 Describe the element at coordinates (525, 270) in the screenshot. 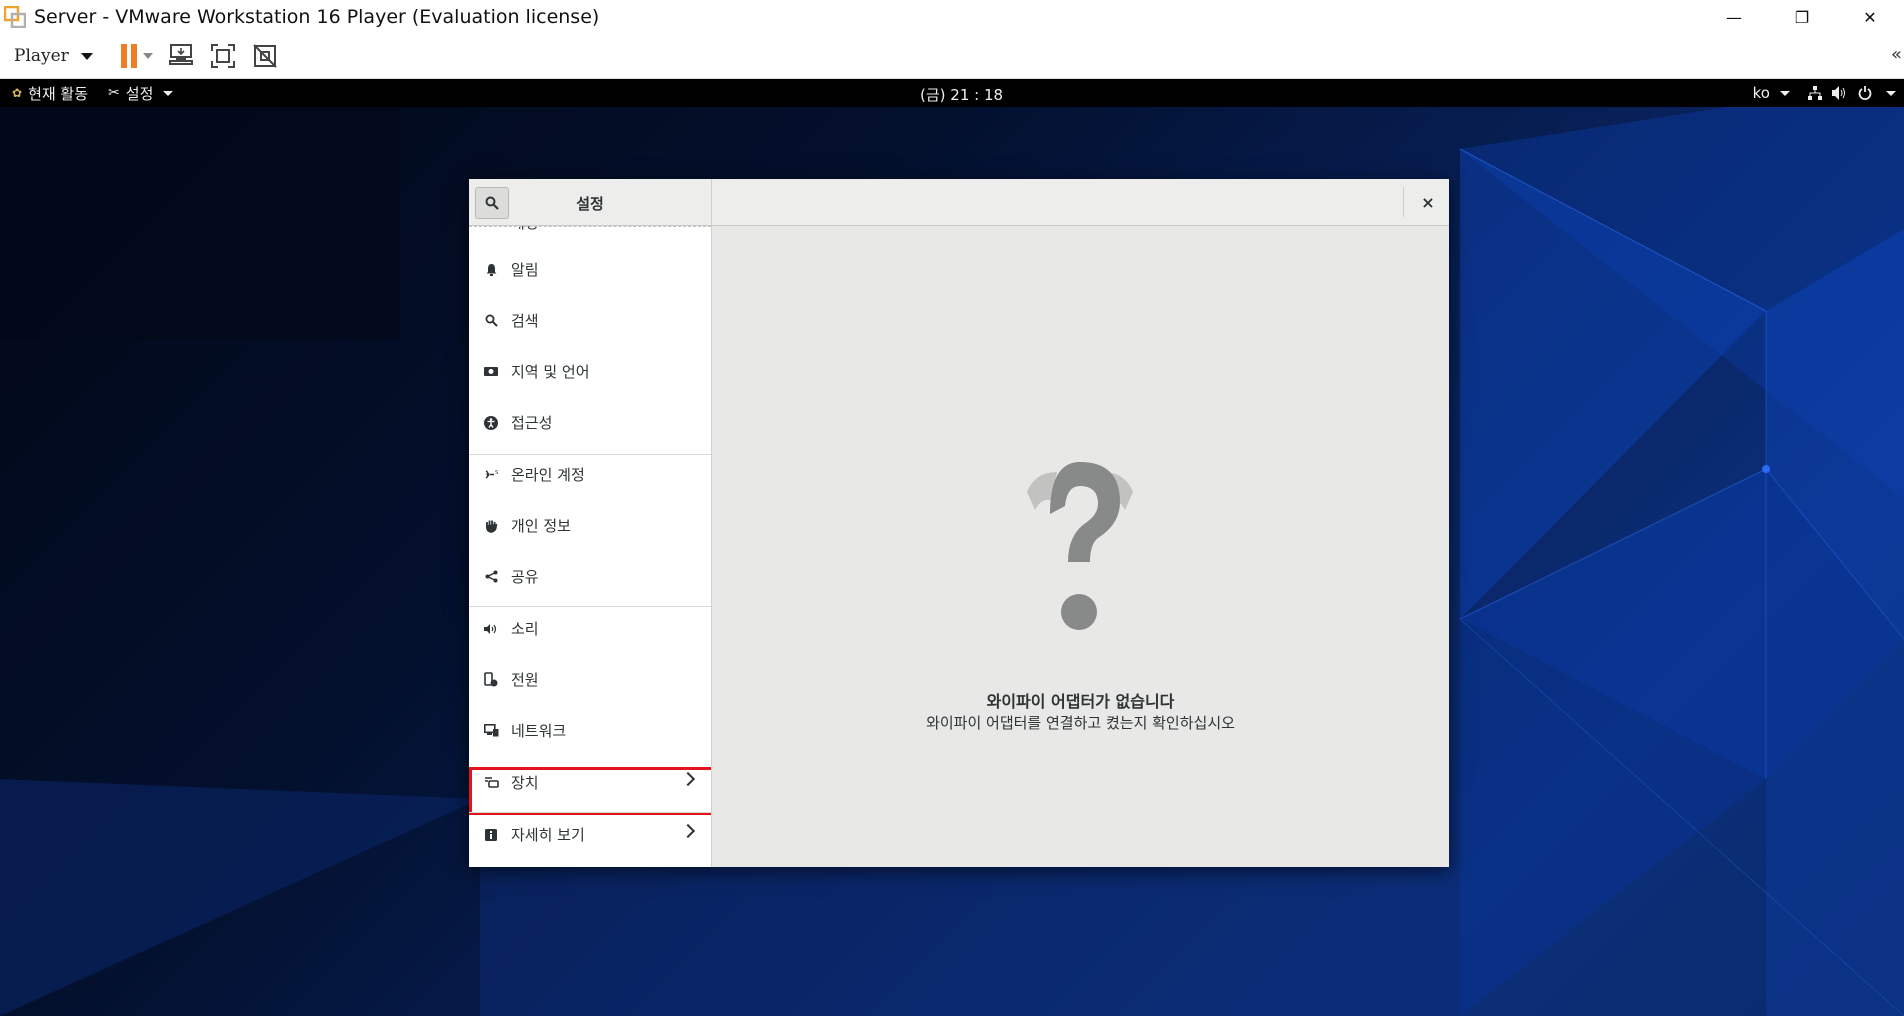

I see `sidebar-item-label: 알림` at that location.